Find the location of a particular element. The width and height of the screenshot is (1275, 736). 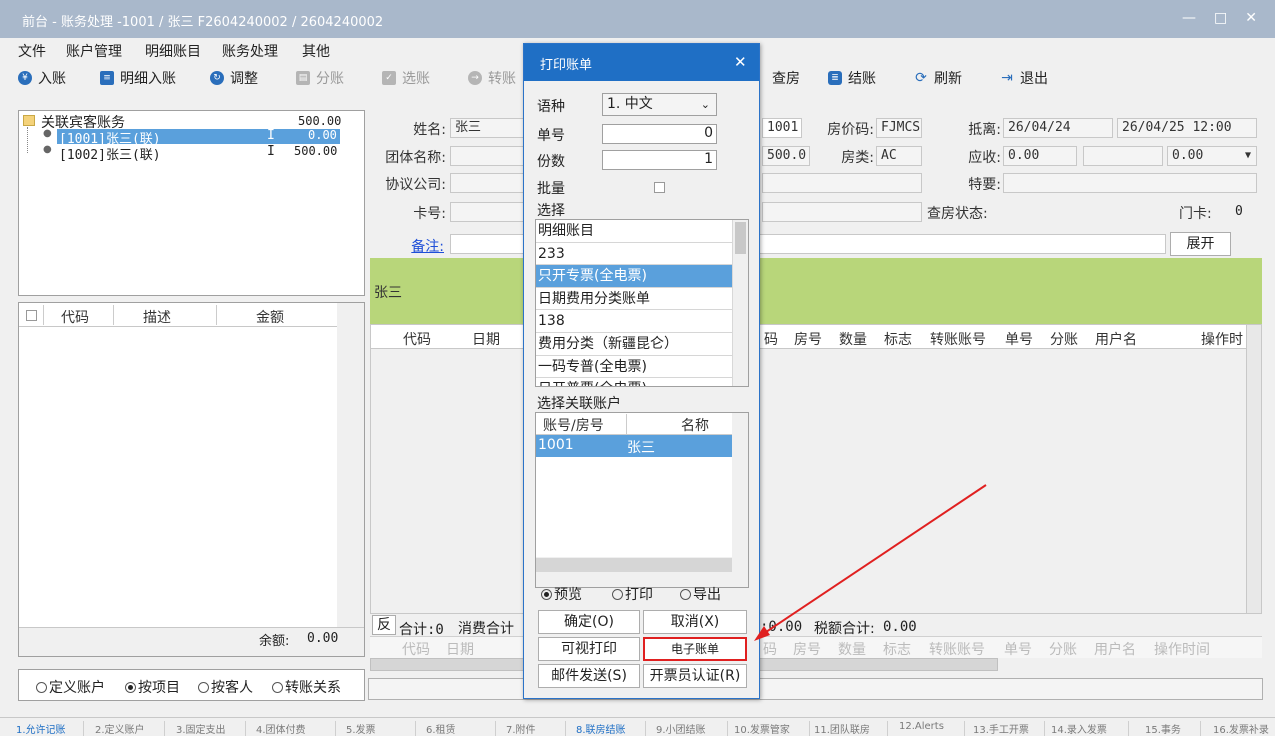

list-item: 233 is located at coordinates (642, 254).